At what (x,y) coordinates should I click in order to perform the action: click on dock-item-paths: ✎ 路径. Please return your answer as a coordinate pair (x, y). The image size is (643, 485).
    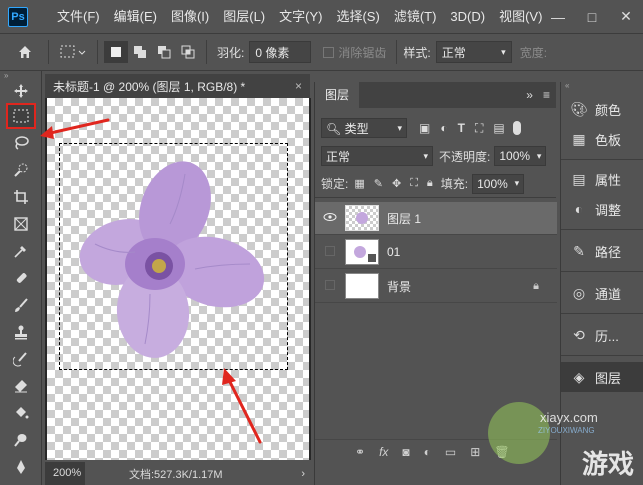
    Looking at the image, I should click on (602, 251).